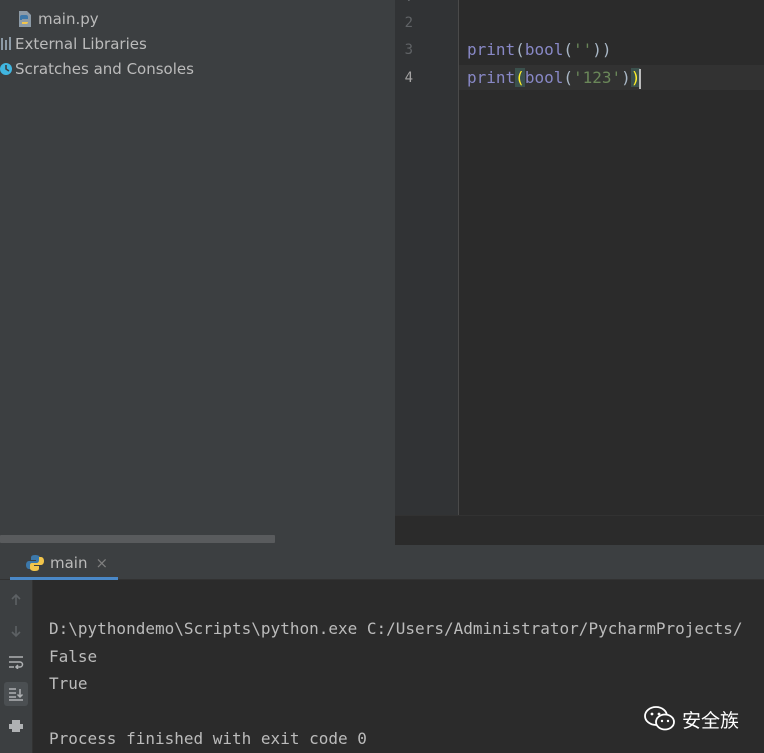  Describe the element at coordinates (170, 1) in the screenshot. I see `project-root-row-clipped` at that location.